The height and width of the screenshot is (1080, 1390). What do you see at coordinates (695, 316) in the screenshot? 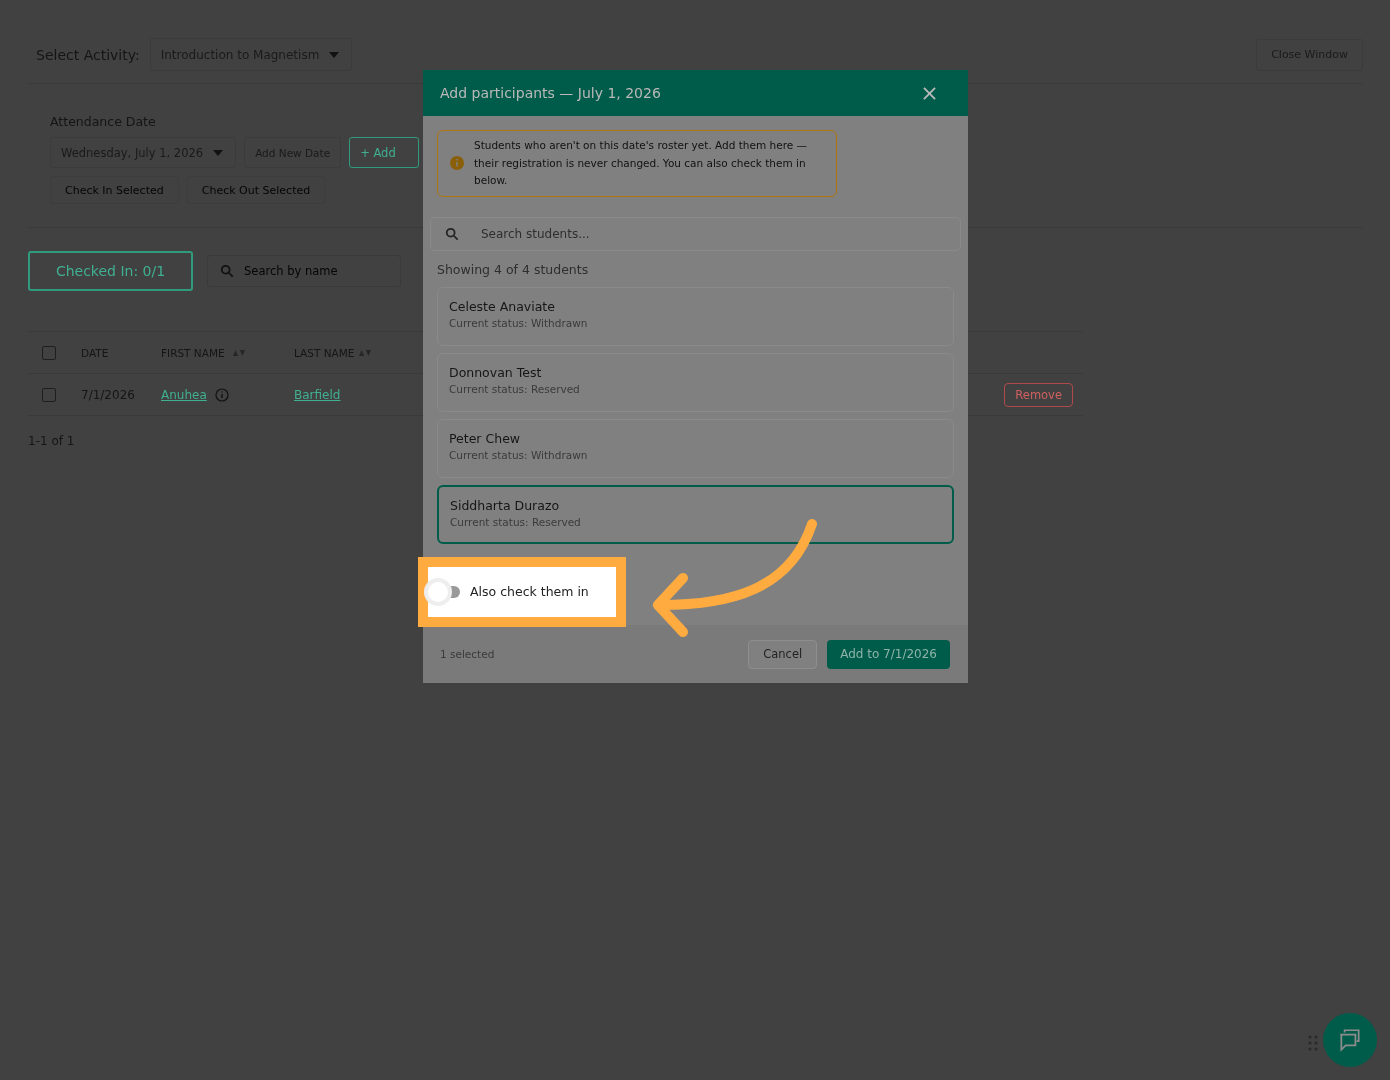
I see `student-card: Celeste Anaviate Current status: Withdrawn` at bounding box center [695, 316].